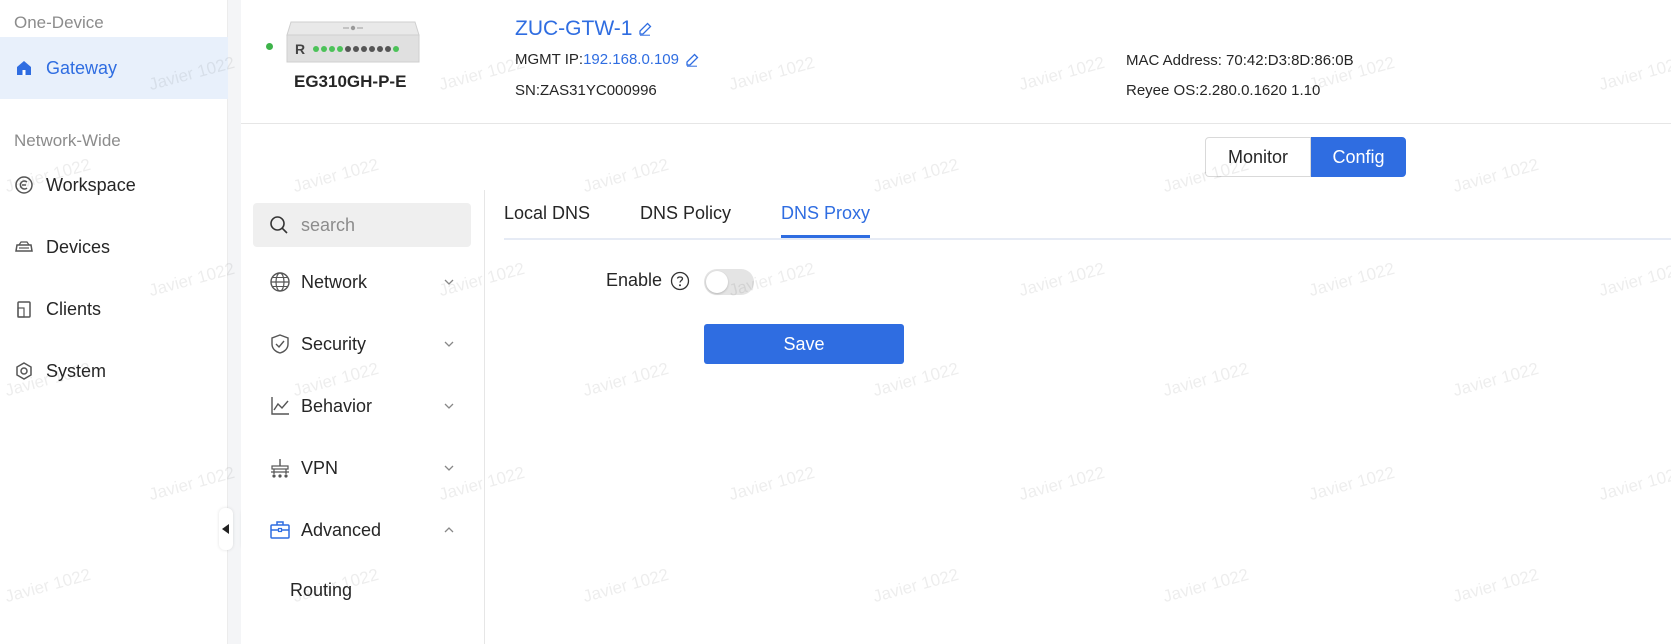 Image resolution: width=1671 pixels, height=644 pixels. What do you see at coordinates (574, 28) in the screenshot?
I see `device-name-label: ZUC-GTW-1` at bounding box center [574, 28].